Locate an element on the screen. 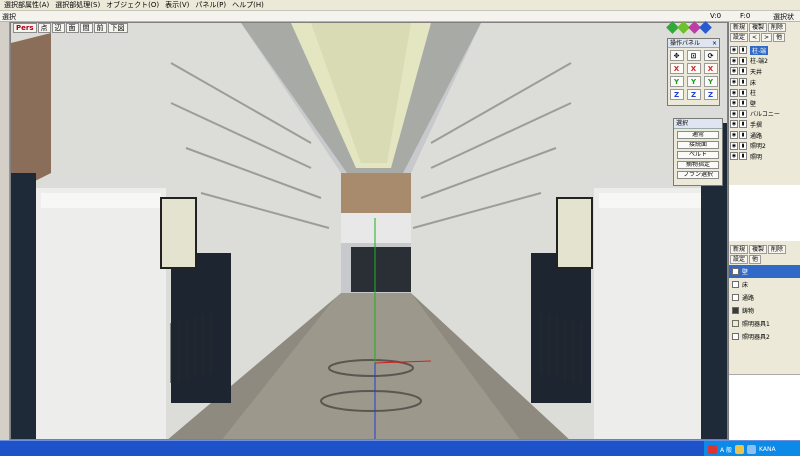 This screenshot has width=800, height=456. material-row: 通路 is located at coordinates (764, 297).